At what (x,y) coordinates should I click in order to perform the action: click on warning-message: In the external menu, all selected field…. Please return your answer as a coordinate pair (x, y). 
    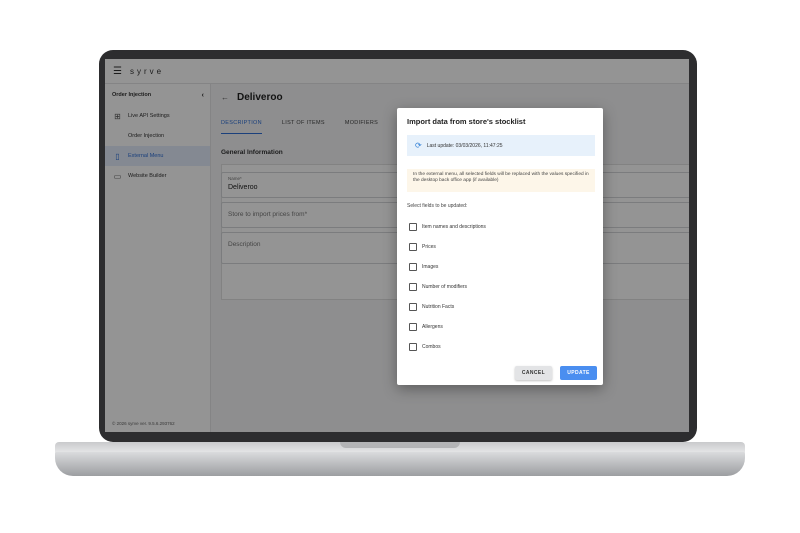
    Looking at the image, I should click on (501, 180).